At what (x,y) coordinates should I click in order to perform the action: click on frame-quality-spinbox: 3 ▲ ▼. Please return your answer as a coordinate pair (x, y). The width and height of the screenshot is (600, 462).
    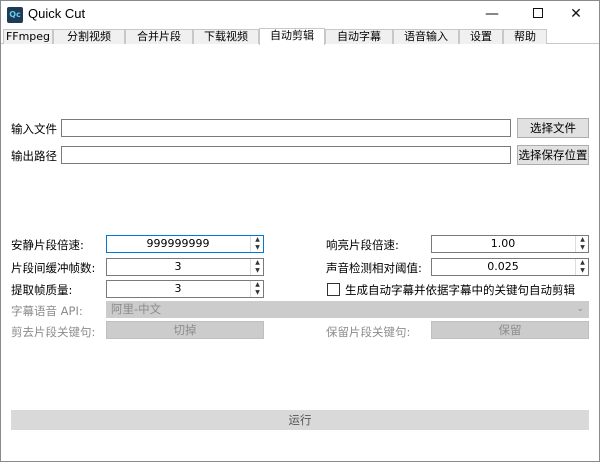
    Looking at the image, I should click on (185, 289).